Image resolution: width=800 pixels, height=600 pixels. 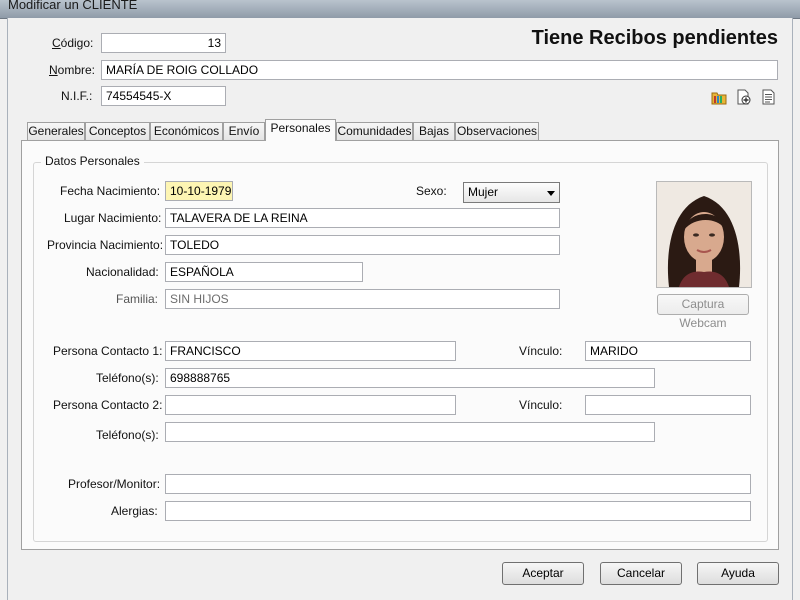 What do you see at coordinates (641, 573) in the screenshot?
I see `cancelar-button: Cancelar` at bounding box center [641, 573].